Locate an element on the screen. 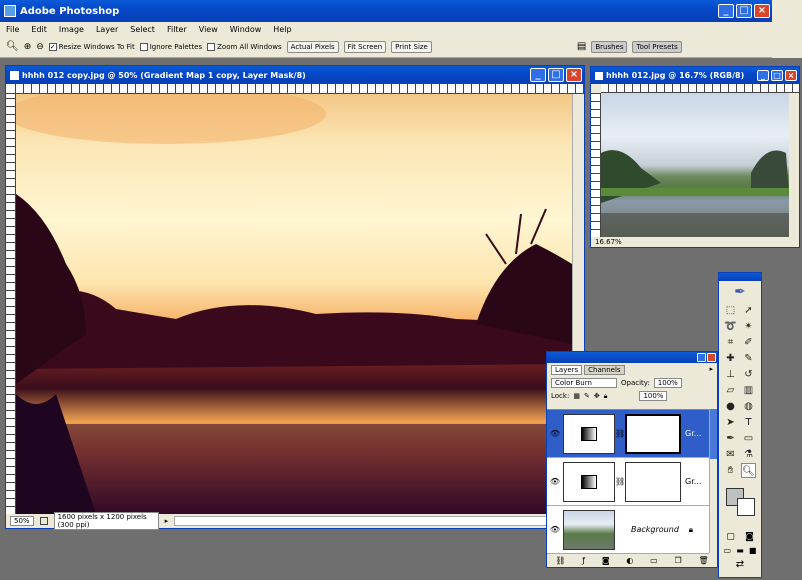  doc2-zoom-level: 16.67% is located at coordinates (608, 242).